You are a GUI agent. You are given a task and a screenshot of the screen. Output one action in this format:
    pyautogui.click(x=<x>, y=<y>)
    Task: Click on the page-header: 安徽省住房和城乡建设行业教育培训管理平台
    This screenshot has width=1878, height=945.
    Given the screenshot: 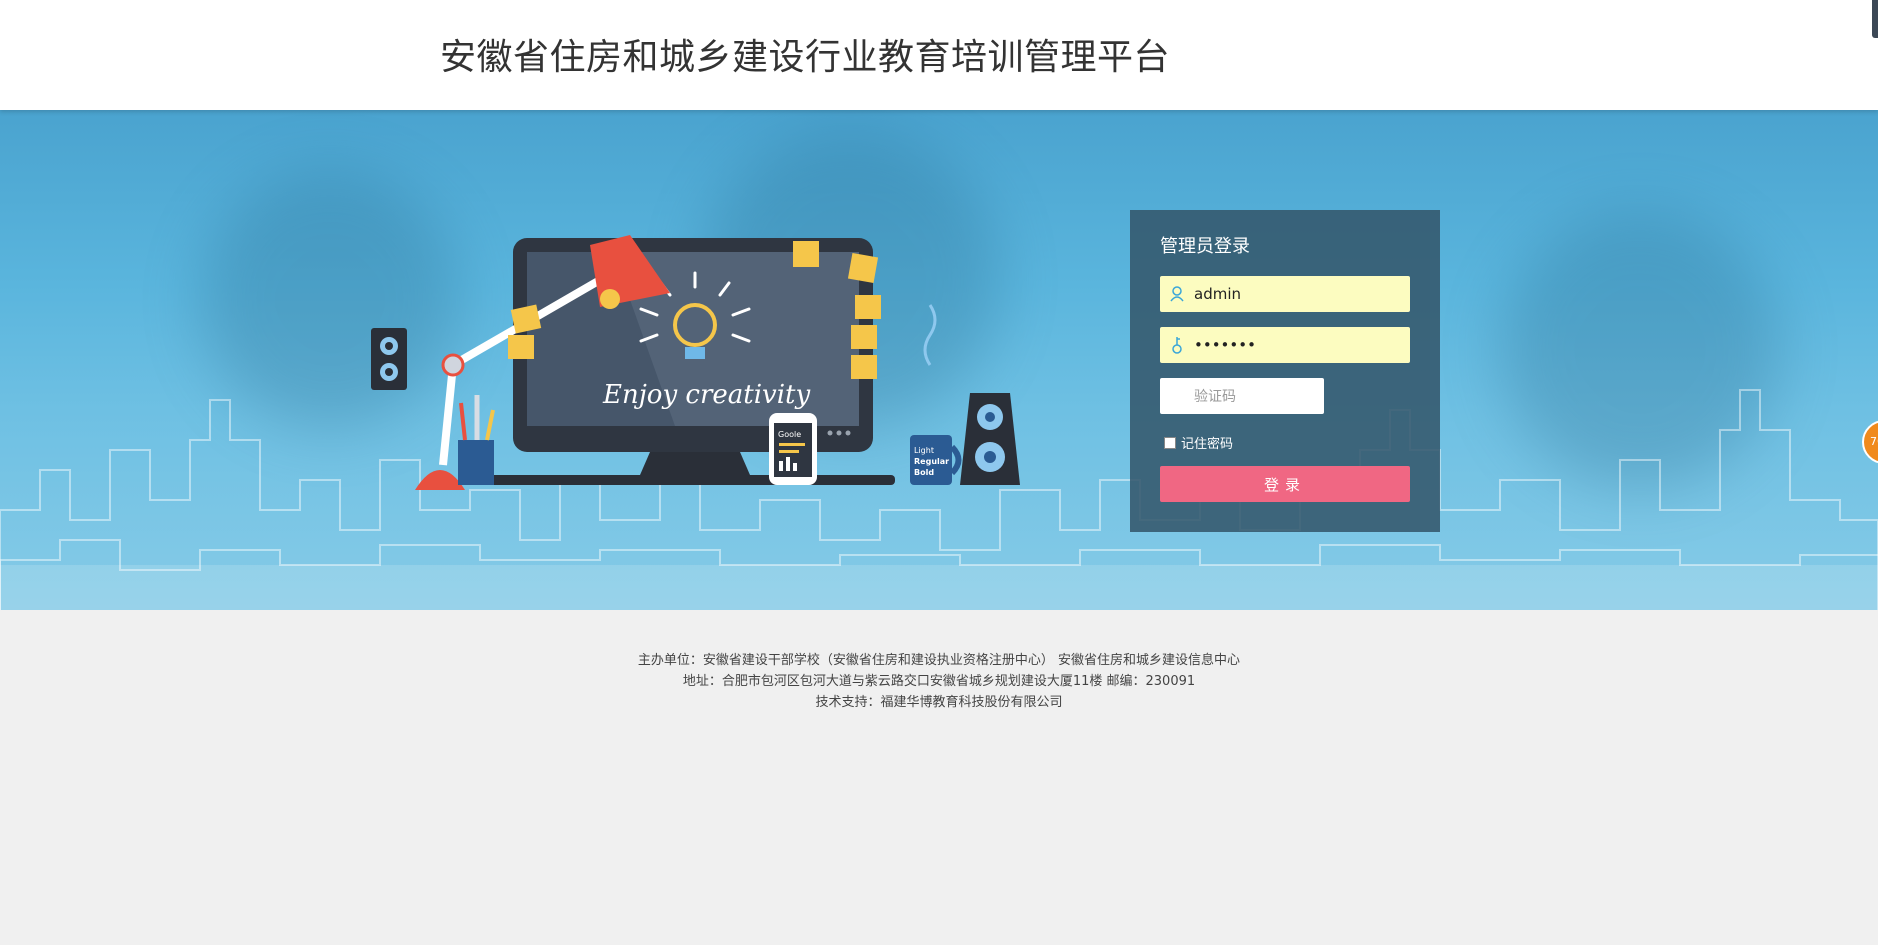 What is the action you would take?
    pyautogui.click(x=939, y=55)
    